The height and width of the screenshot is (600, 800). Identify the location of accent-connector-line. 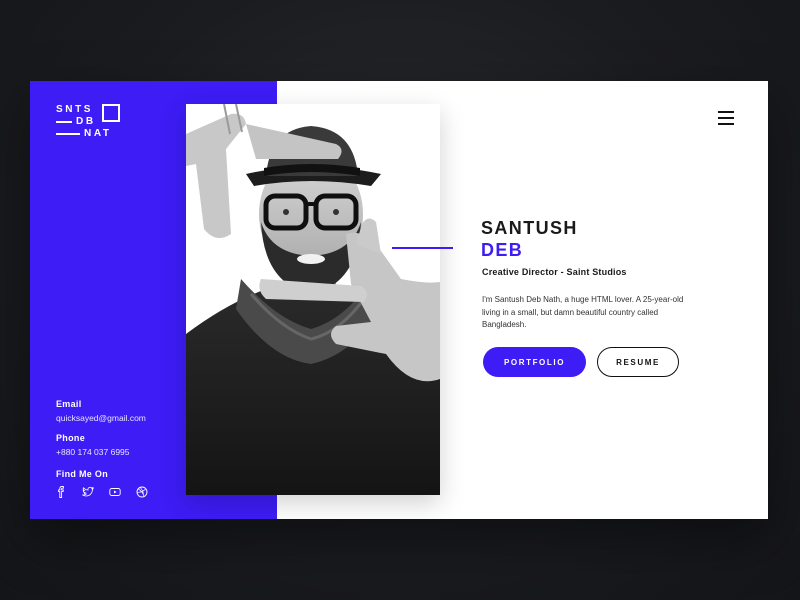
(422, 248).